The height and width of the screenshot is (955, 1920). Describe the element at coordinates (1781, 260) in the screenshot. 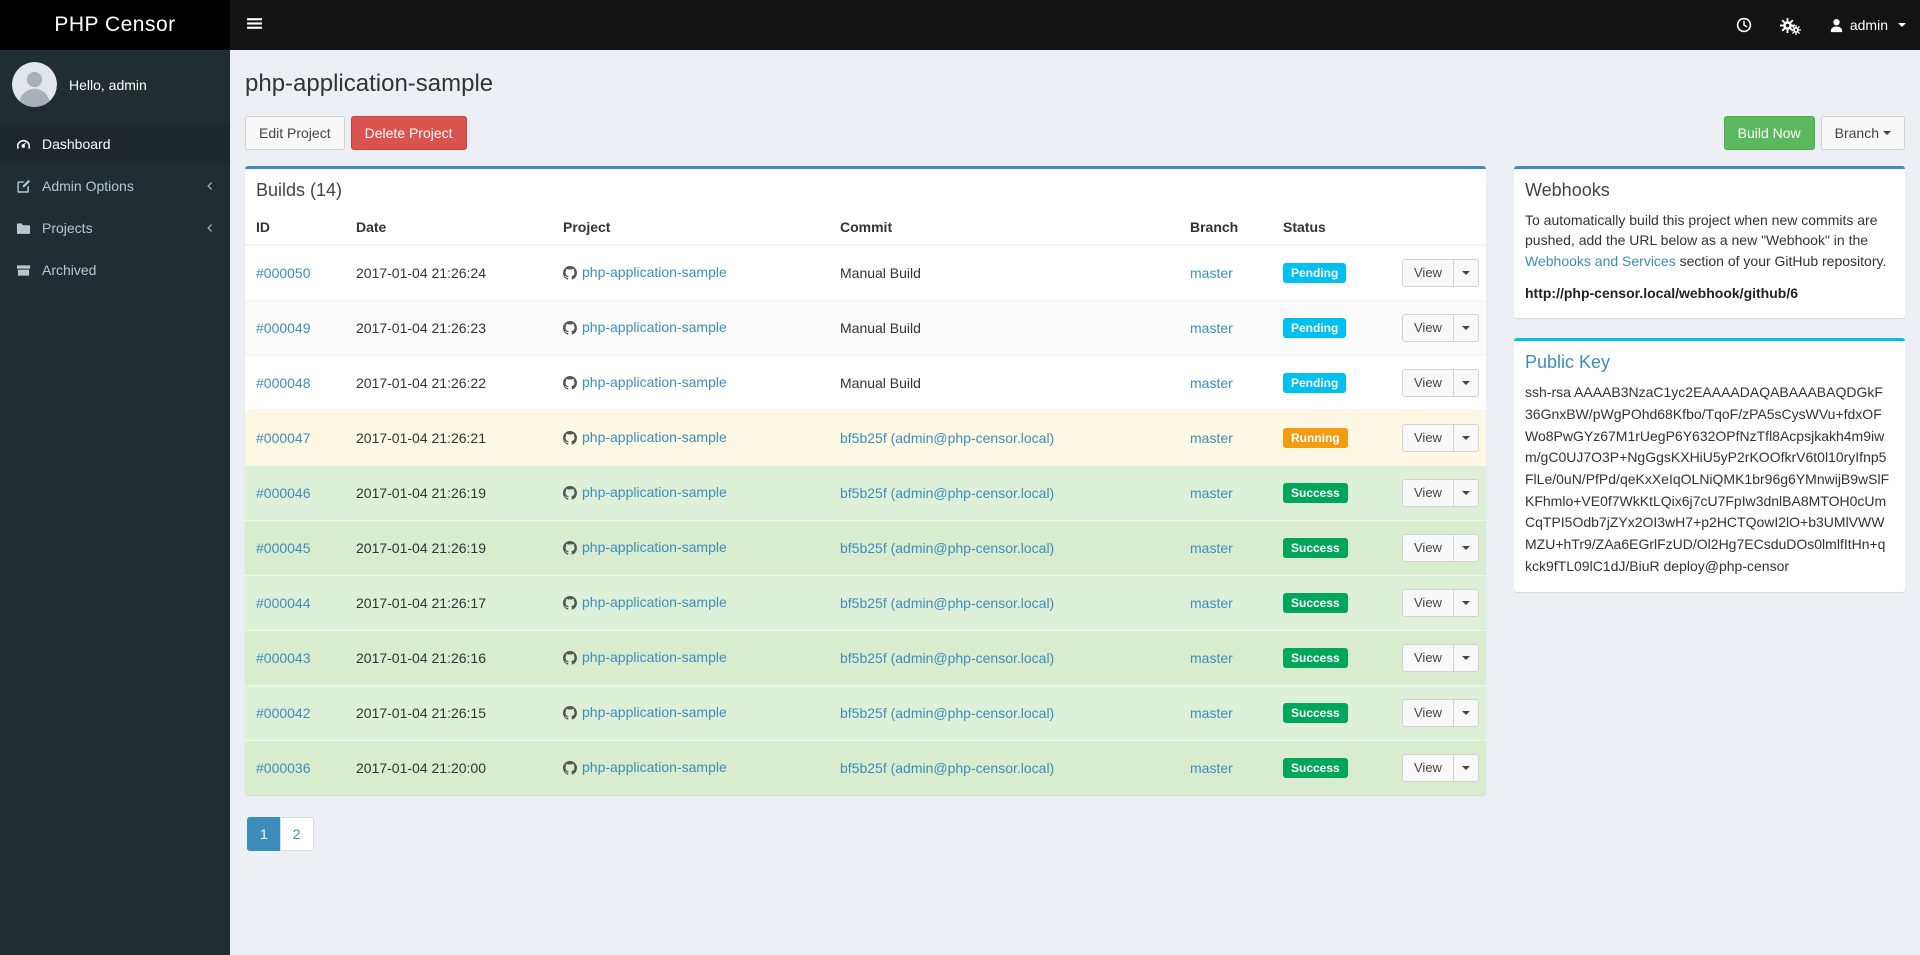

I see `webhooks-text-after: section of your GitHub repository.` at that location.